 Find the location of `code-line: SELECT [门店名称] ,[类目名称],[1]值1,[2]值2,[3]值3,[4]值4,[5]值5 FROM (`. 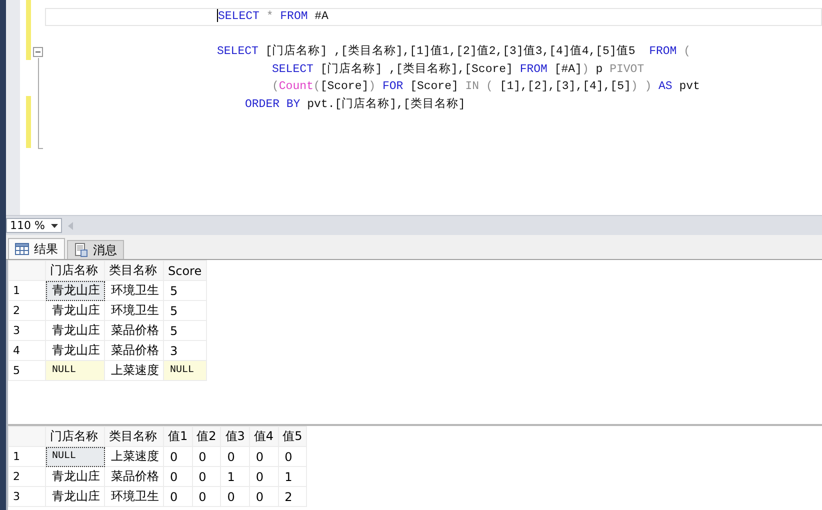

code-line: SELECT [门店名称] ,[类目名称],[1]值1,[2]值2,[3]值3,[4]值4,[5]值5 FROM ( is located at coordinates (453, 51).